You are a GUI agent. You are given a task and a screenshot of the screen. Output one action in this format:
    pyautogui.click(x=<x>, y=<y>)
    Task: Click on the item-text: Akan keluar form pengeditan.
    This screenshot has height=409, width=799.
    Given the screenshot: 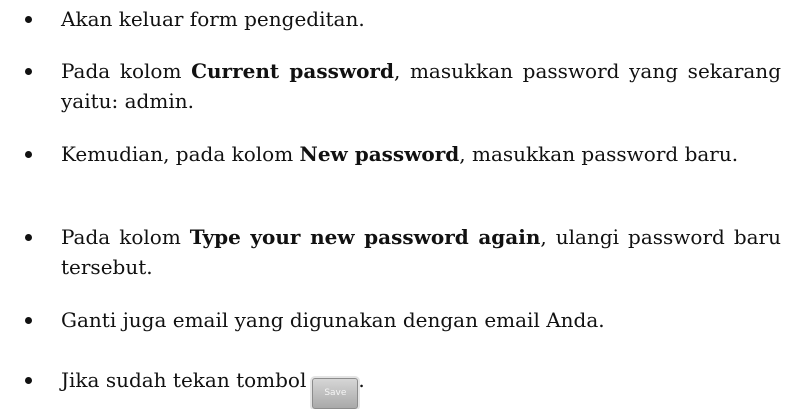 What is the action you would take?
    pyautogui.click(x=421, y=19)
    